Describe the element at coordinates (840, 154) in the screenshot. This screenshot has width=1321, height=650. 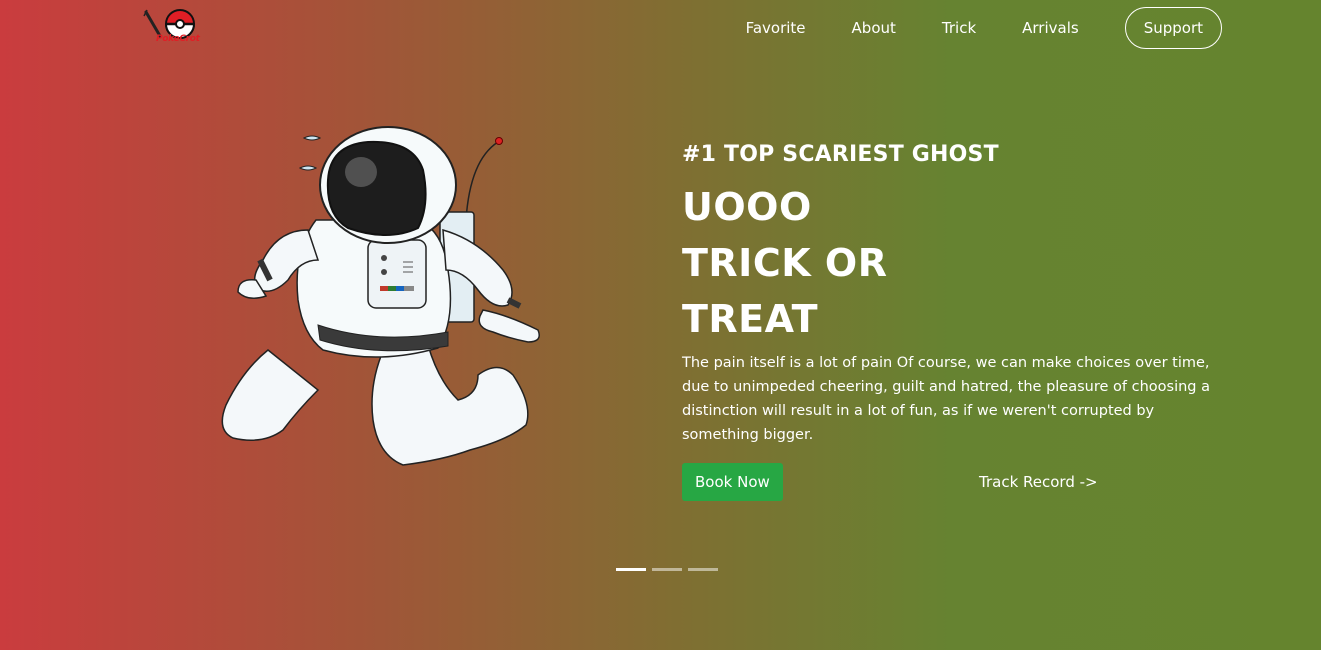
I see `hero-eyebrow: #1 TOP SCARIEST GHOST` at that location.